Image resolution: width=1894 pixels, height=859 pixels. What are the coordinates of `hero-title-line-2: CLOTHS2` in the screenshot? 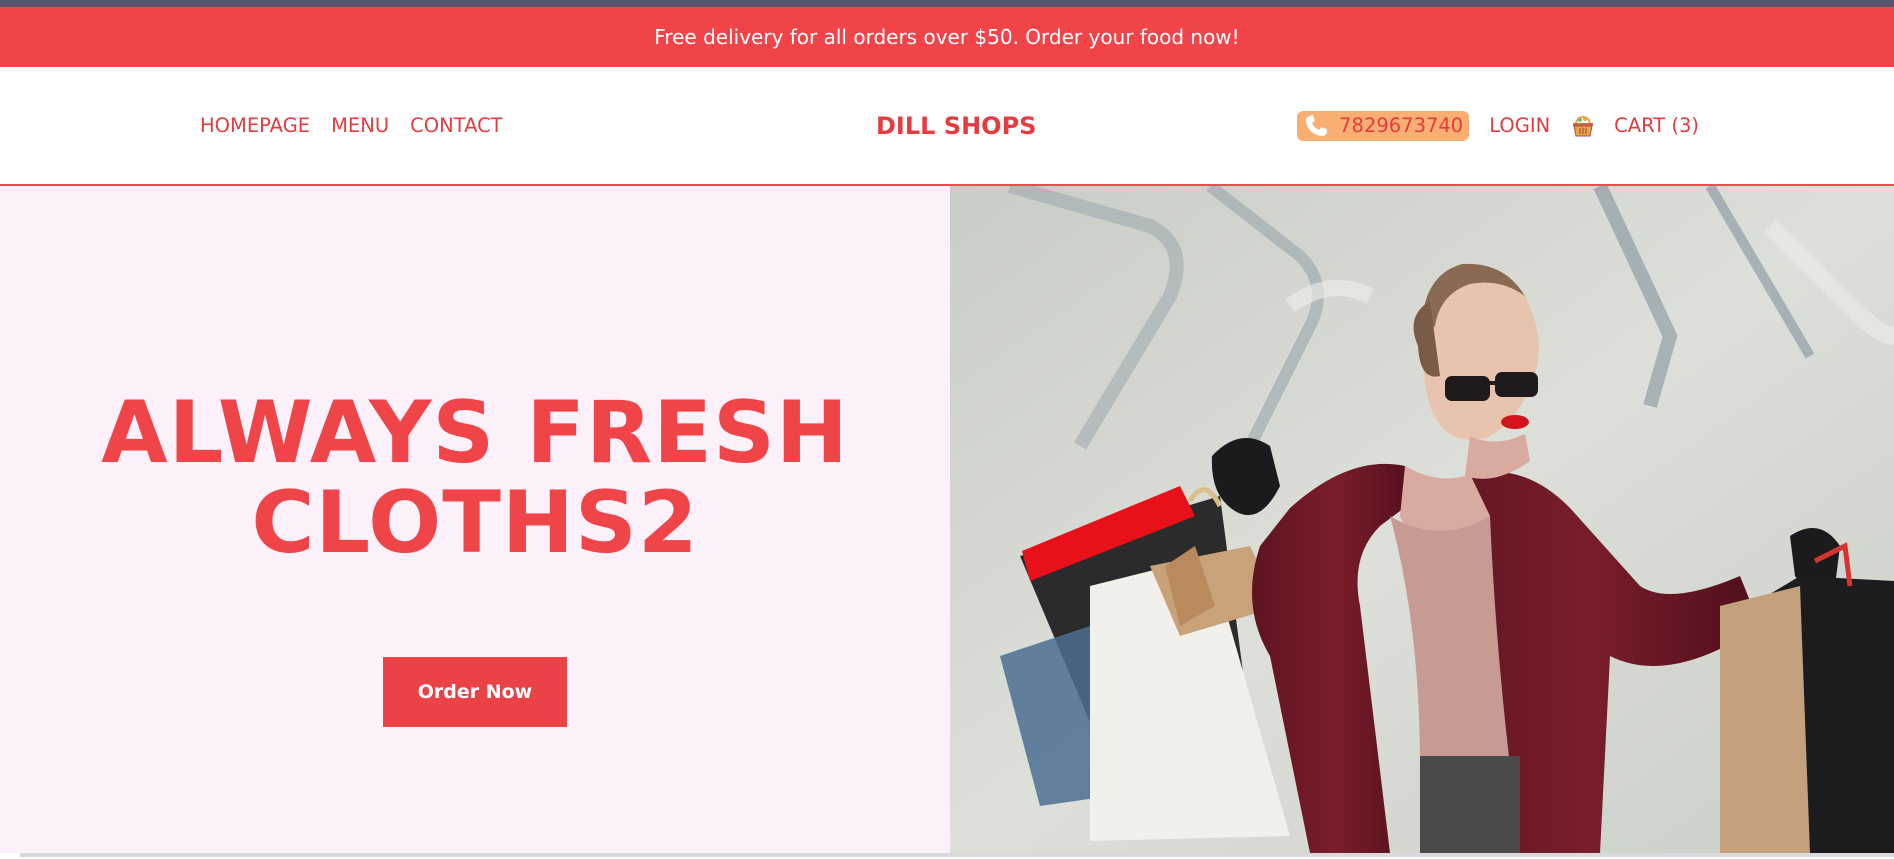 It's located at (475, 523).